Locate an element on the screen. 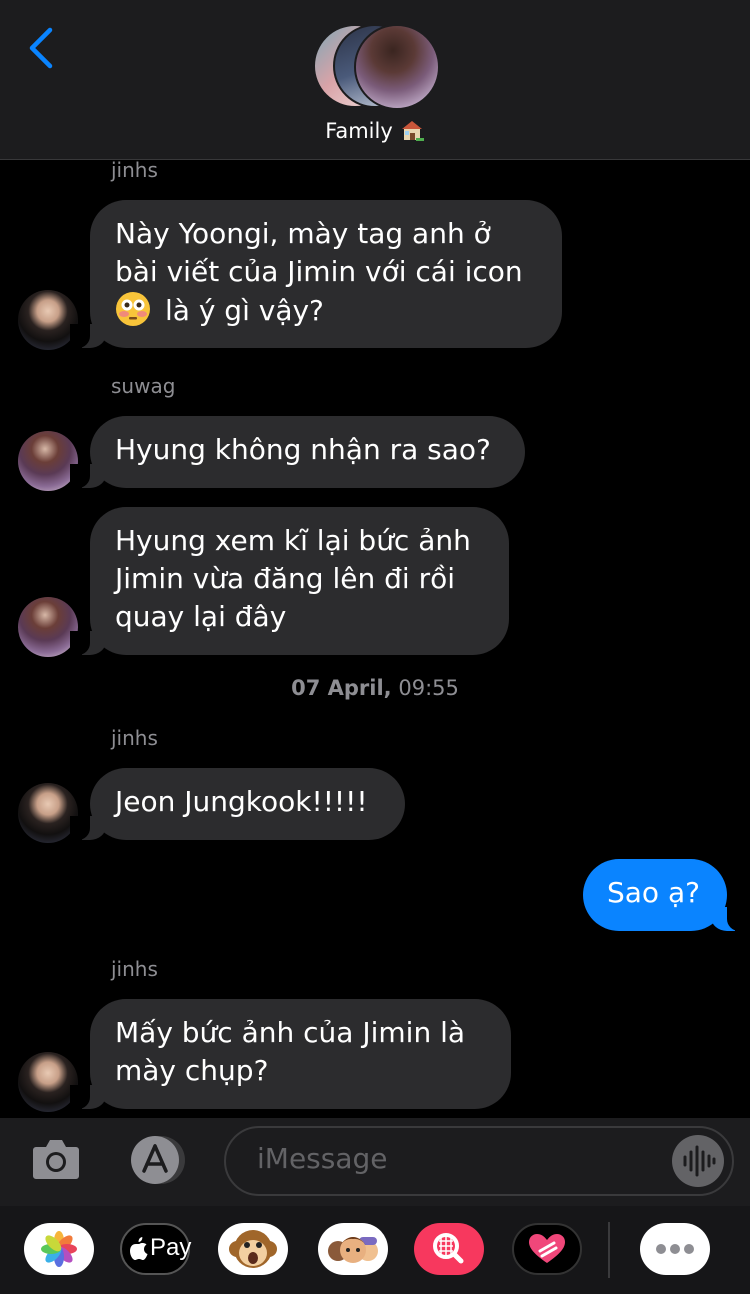 Image resolution: width=750 pixels, height=1294 pixels. timestamp-day: 07 April, is located at coordinates (341, 688).